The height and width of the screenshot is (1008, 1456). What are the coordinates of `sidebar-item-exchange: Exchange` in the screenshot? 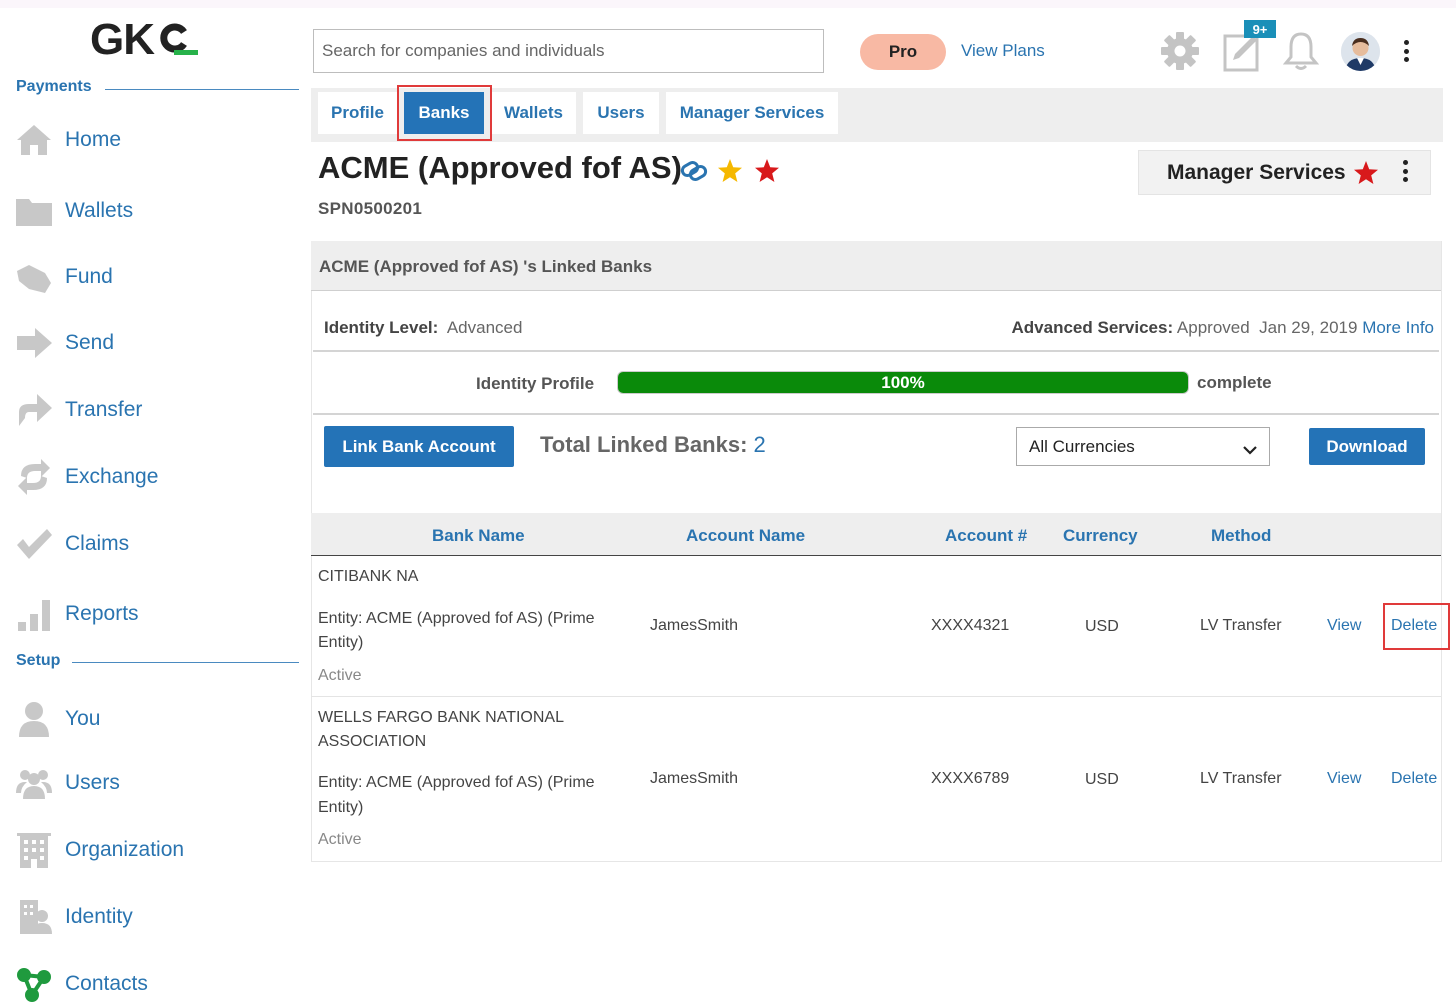 It's located at (156, 477).